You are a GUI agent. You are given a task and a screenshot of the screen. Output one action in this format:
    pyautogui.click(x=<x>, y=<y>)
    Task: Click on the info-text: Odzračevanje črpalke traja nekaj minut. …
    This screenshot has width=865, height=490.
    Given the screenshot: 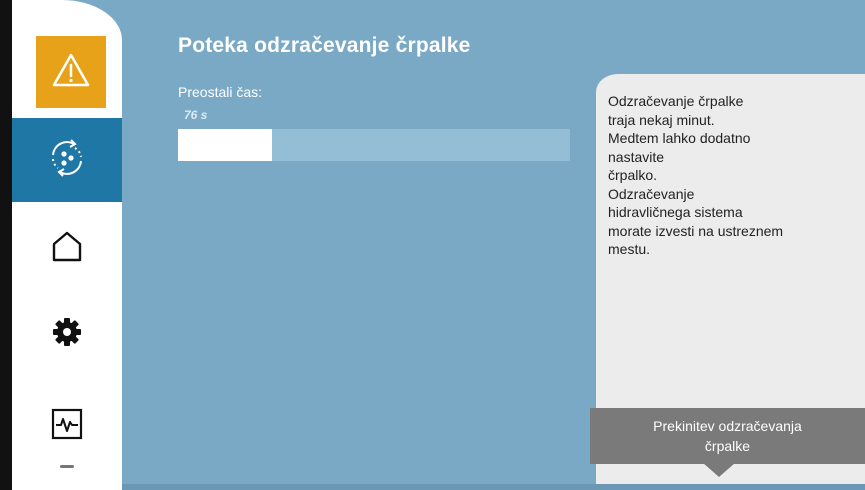 What is the action you would take?
    pyautogui.click(x=696, y=175)
    